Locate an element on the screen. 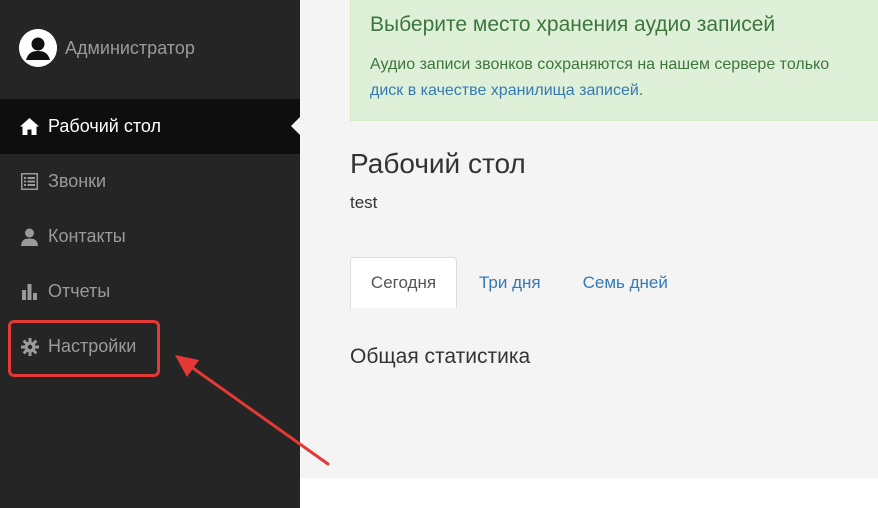 This screenshot has width=878, height=508. section-title: Общая статистика is located at coordinates (440, 356).